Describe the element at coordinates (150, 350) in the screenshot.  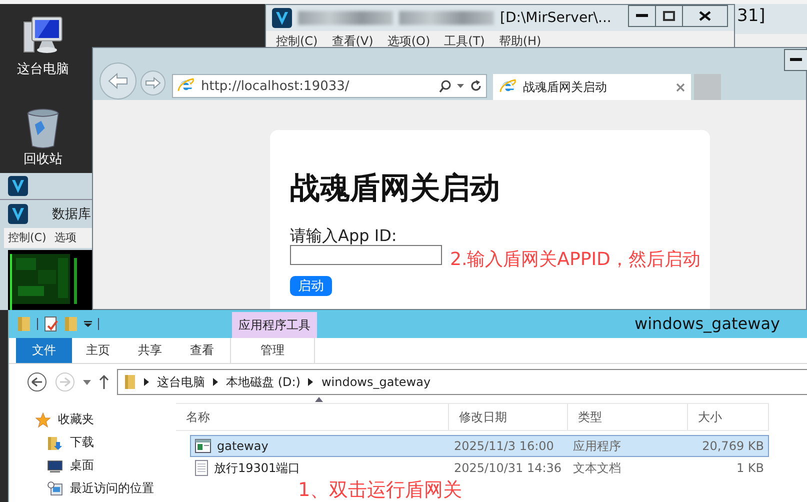
I see `ribbon-tab: 共享` at that location.